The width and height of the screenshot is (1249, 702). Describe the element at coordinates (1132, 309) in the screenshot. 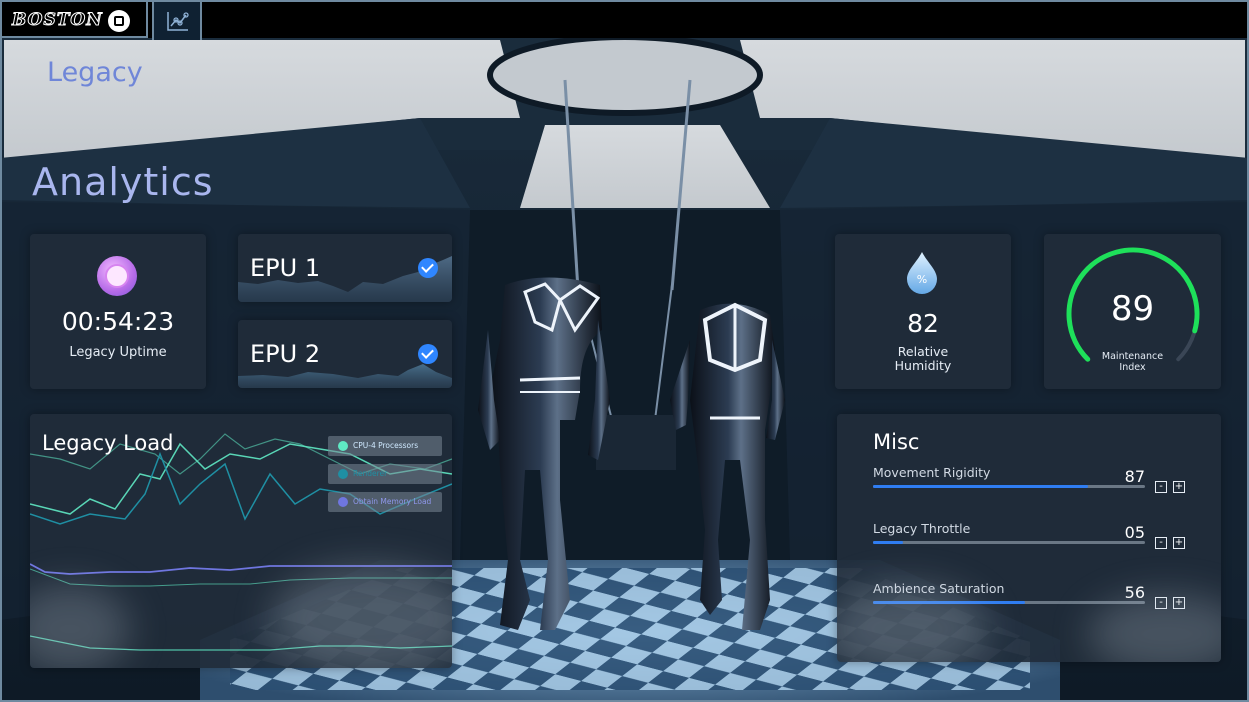

I see `maintenance-value: 89` at that location.